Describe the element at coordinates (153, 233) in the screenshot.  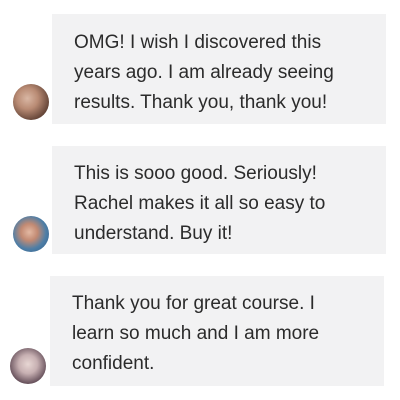
I see `message-text-line: understand. Buy it!` at that location.